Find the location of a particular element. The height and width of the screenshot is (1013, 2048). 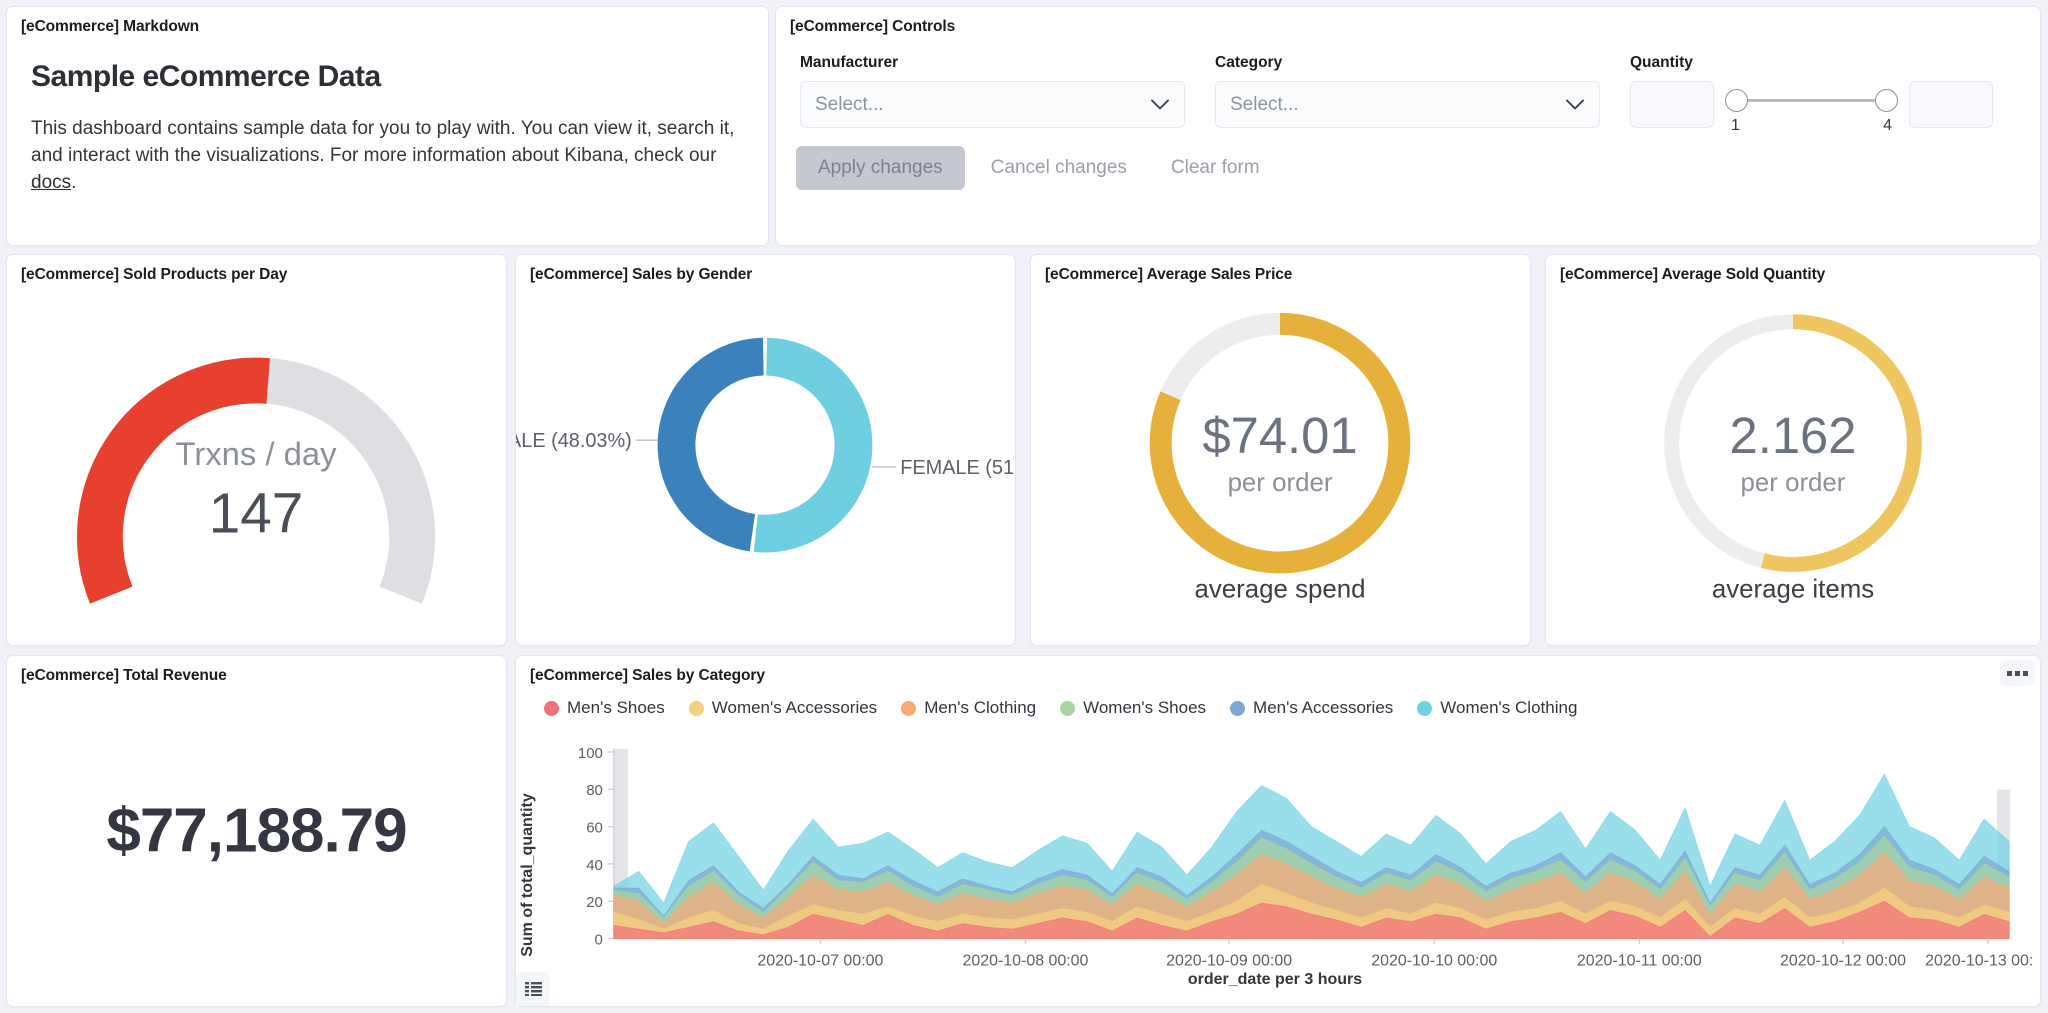

svg-text: 2020-10-13 00:00 is located at coordinates (1979, 960).